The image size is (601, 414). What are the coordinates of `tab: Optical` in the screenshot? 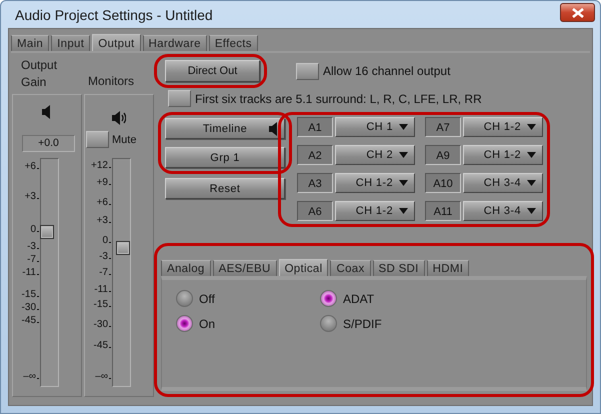 It's located at (303, 267).